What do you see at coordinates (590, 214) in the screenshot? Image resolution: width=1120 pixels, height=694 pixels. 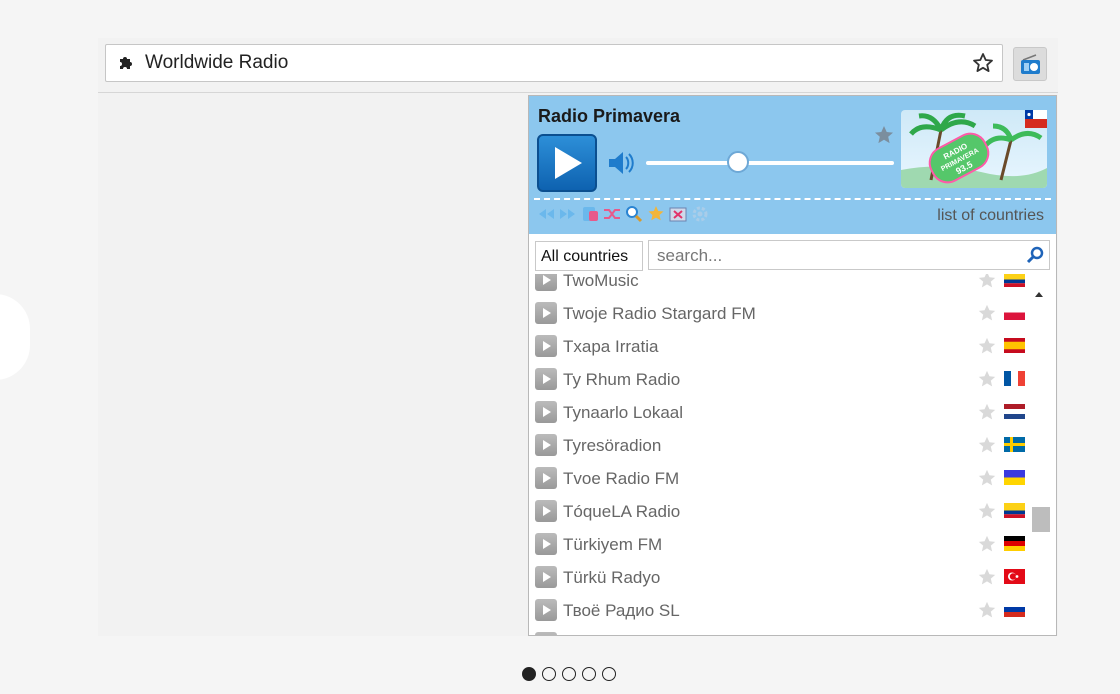 I see `repeat-icon` at bounding box center [590, 214].